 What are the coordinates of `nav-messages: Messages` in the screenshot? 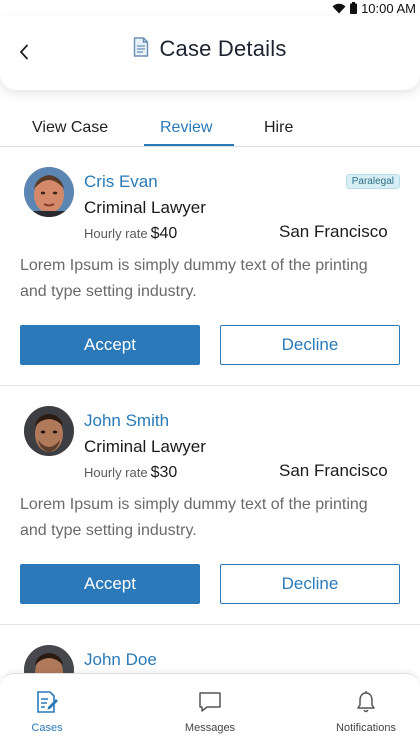 It's located at (210, 710).